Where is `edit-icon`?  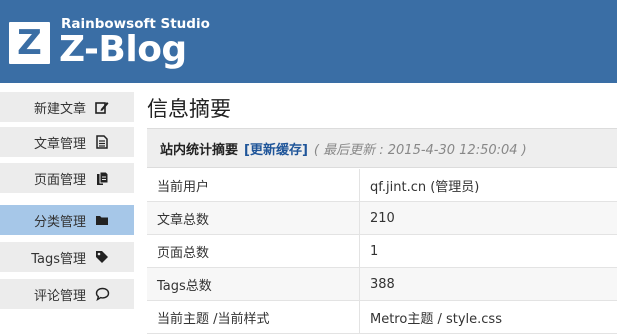 edit-icon is located at coordinates (102, 107).